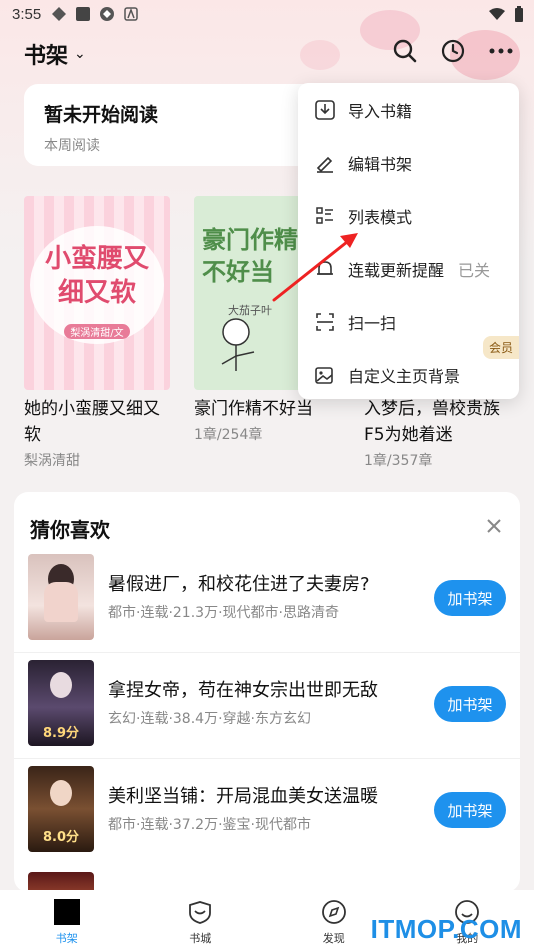  What do you see at coordinates (315, 267) in the screenshot?
I see `annotation-arrow-icon` at bounding box center [315, 267].